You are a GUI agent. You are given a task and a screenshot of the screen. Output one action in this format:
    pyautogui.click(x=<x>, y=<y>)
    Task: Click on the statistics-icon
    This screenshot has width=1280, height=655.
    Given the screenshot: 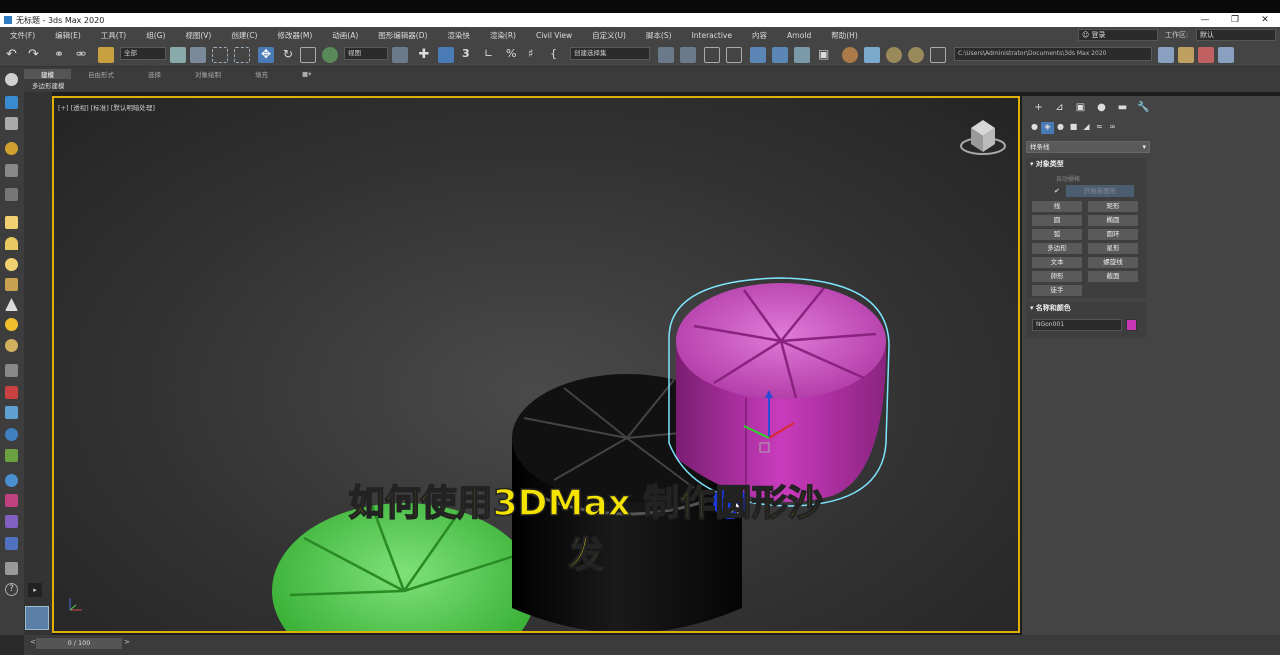 What is the action you would take?
    pyautogui.click(x=11, y=568)
    